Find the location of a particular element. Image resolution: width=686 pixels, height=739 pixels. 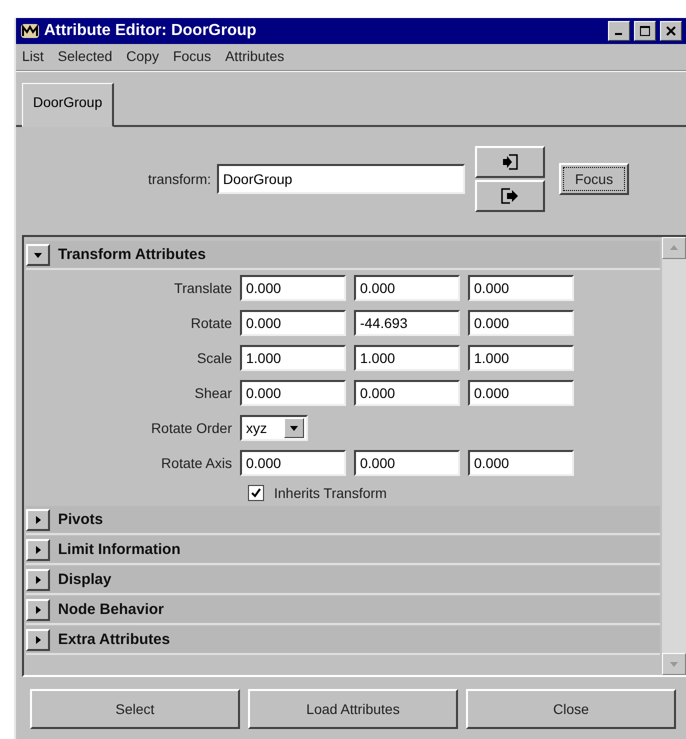

menu-item: Focus is located at coordinates (192, 57).